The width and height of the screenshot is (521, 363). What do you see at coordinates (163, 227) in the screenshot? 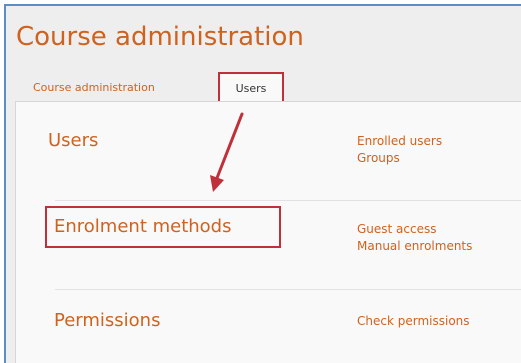
I see `annotation-highlight-box` at bounding box center [163, 227].